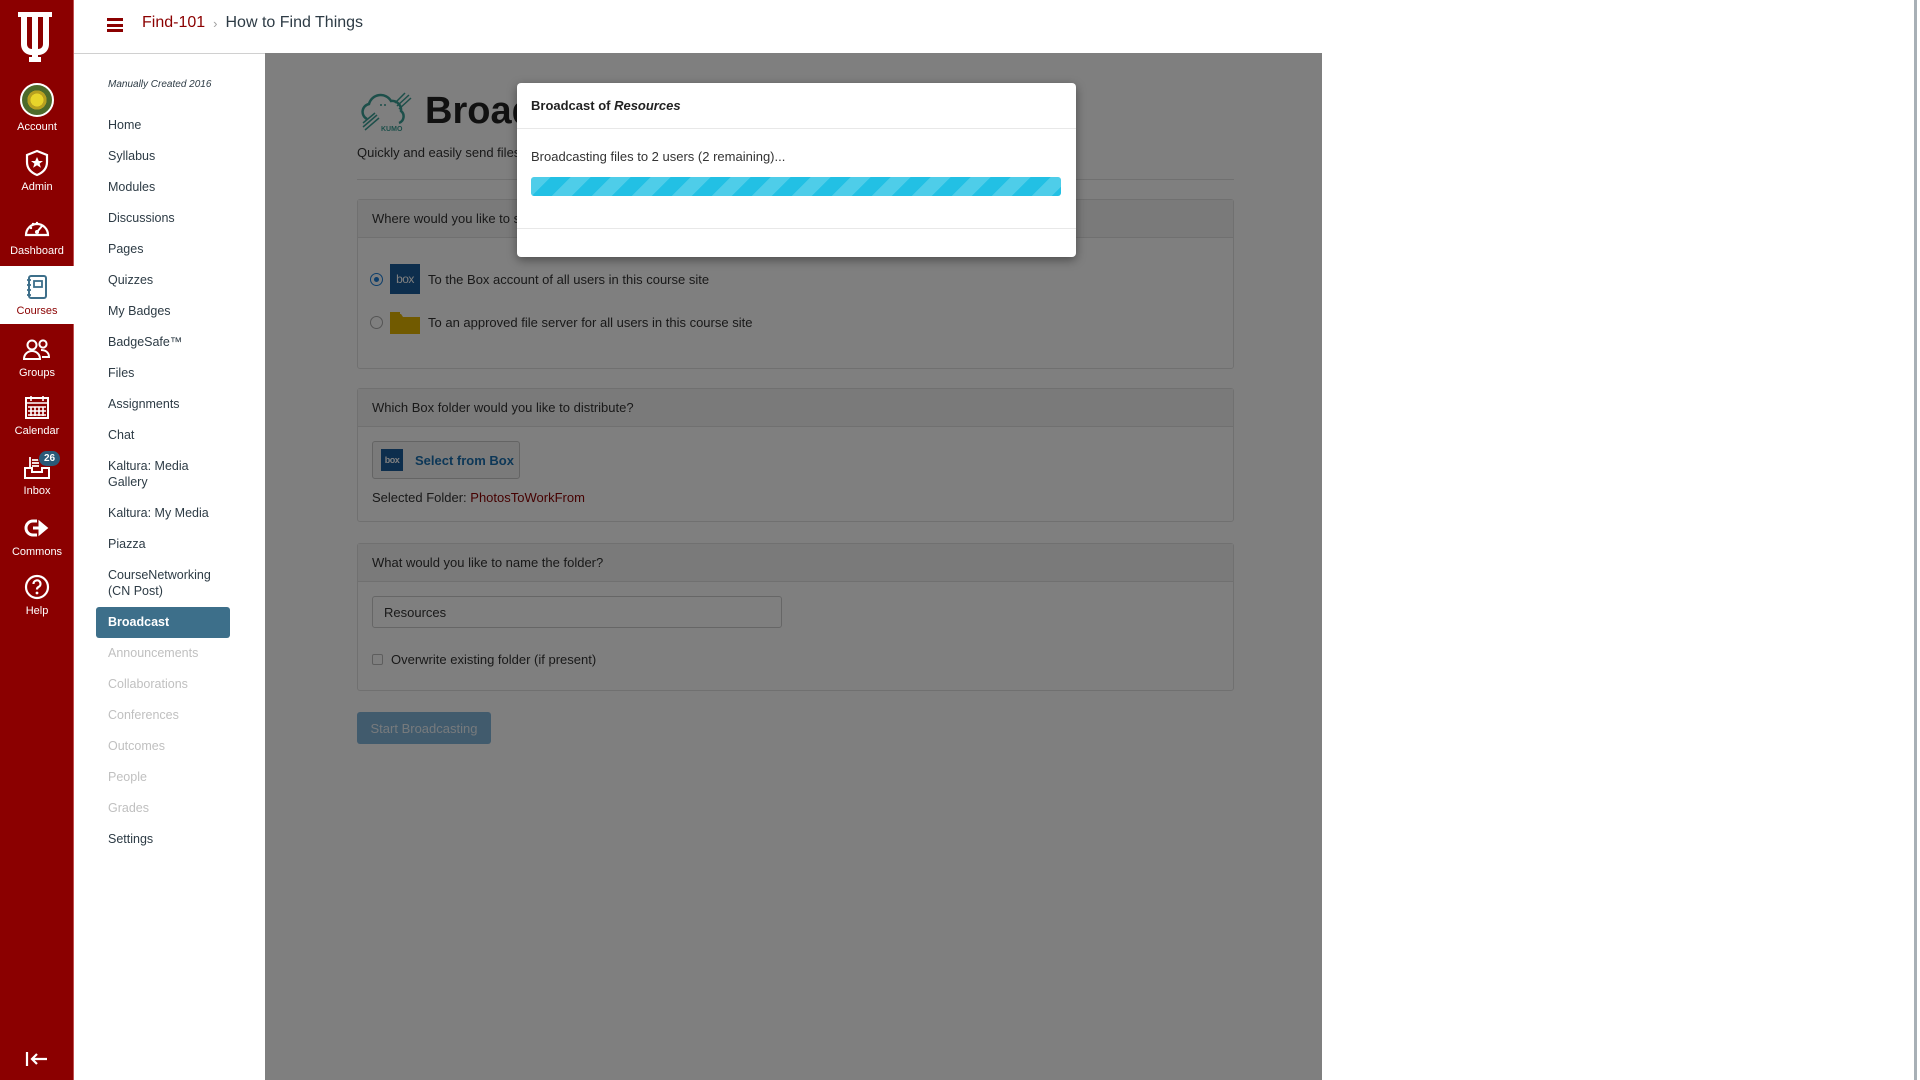 The width and height of the screenshot is (1920, 1080). I want to click on course-nav-item-quizzes: Quizzes, so click(163, 280).